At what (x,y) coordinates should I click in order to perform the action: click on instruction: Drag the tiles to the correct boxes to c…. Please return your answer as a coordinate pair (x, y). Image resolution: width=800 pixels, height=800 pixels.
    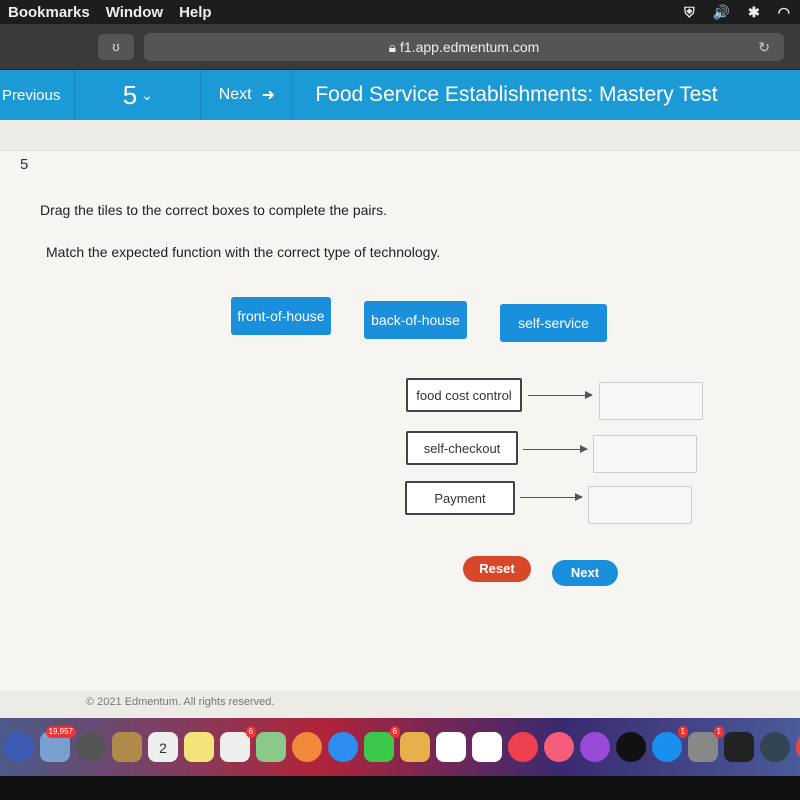
    Looking at the image, I should click on (214, 210).